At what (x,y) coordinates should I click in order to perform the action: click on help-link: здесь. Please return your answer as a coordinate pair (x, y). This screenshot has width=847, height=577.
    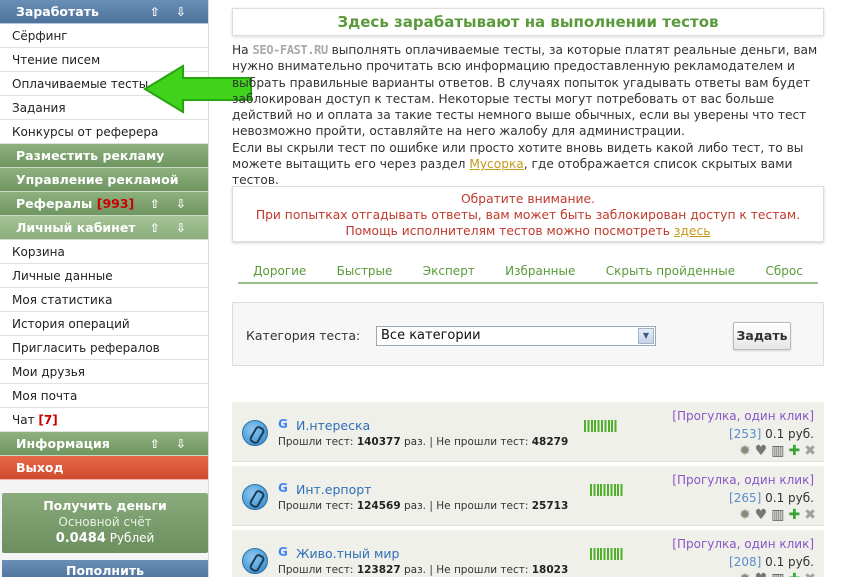
    Looking at the image, I should click on (692, 231).